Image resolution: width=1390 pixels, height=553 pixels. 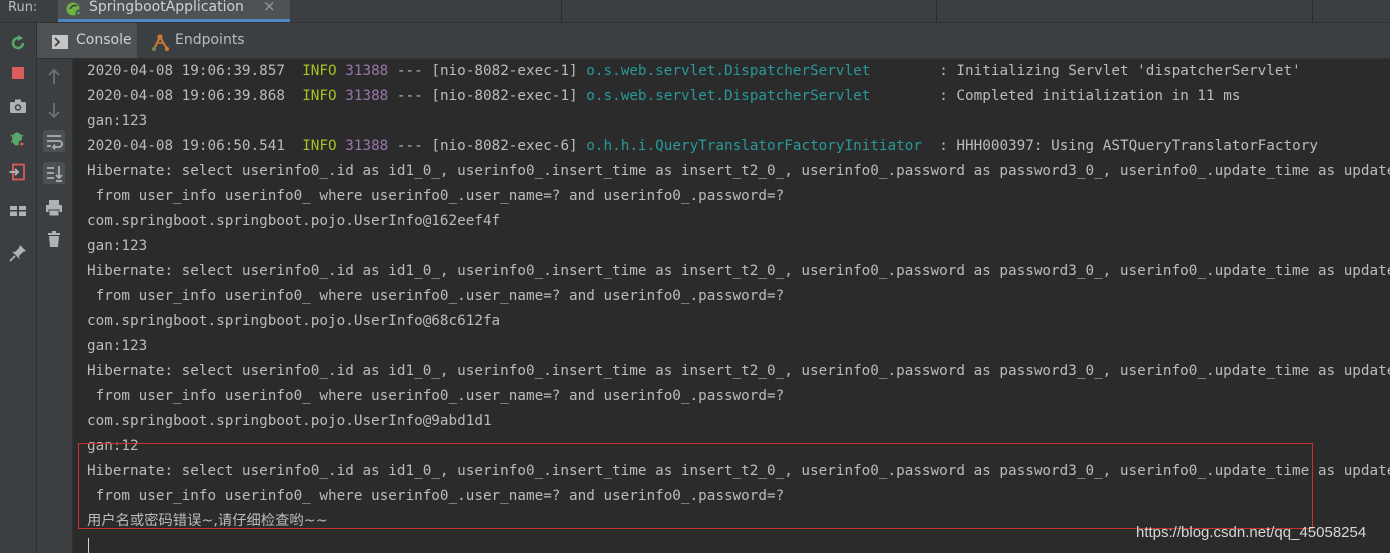 I want to click on log-timestamp: 2020-04-08 19:06:39.857, so click(x=186, y=71).